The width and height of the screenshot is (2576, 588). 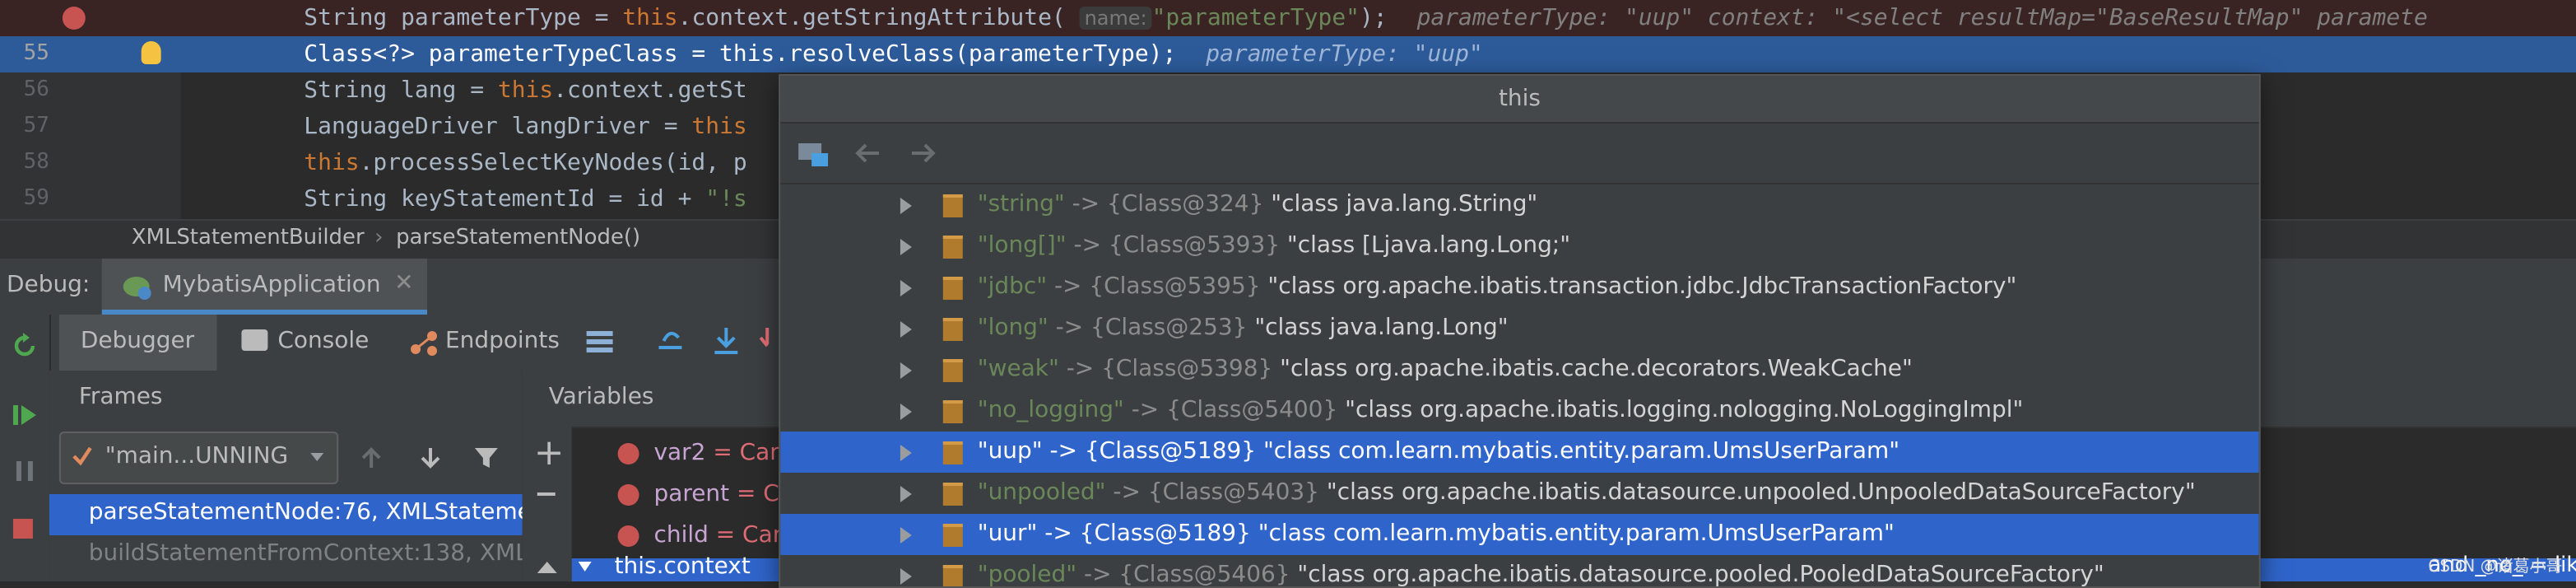 What do you see at coordinates (502, 341) in the screenshot?
I see `tab-endpoints: Endpoints` at bounding box center [502, 341].